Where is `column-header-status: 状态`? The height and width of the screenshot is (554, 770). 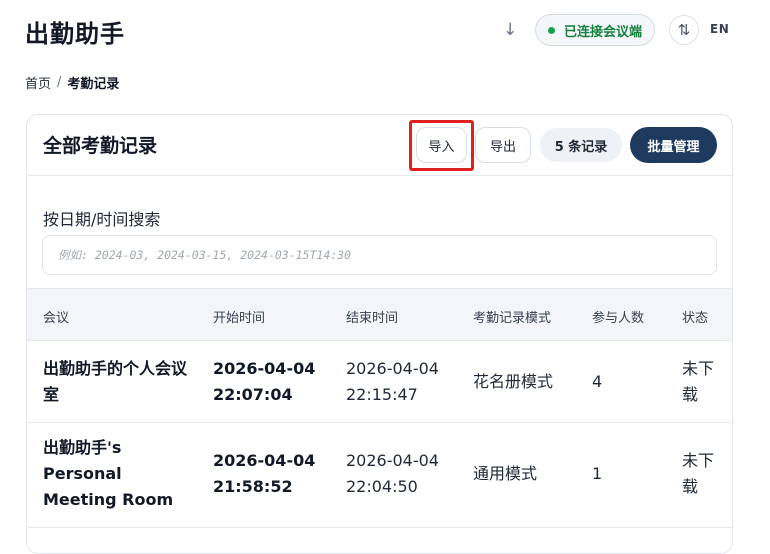 column-header-status: 状态 is located at coordinates (702, 316).